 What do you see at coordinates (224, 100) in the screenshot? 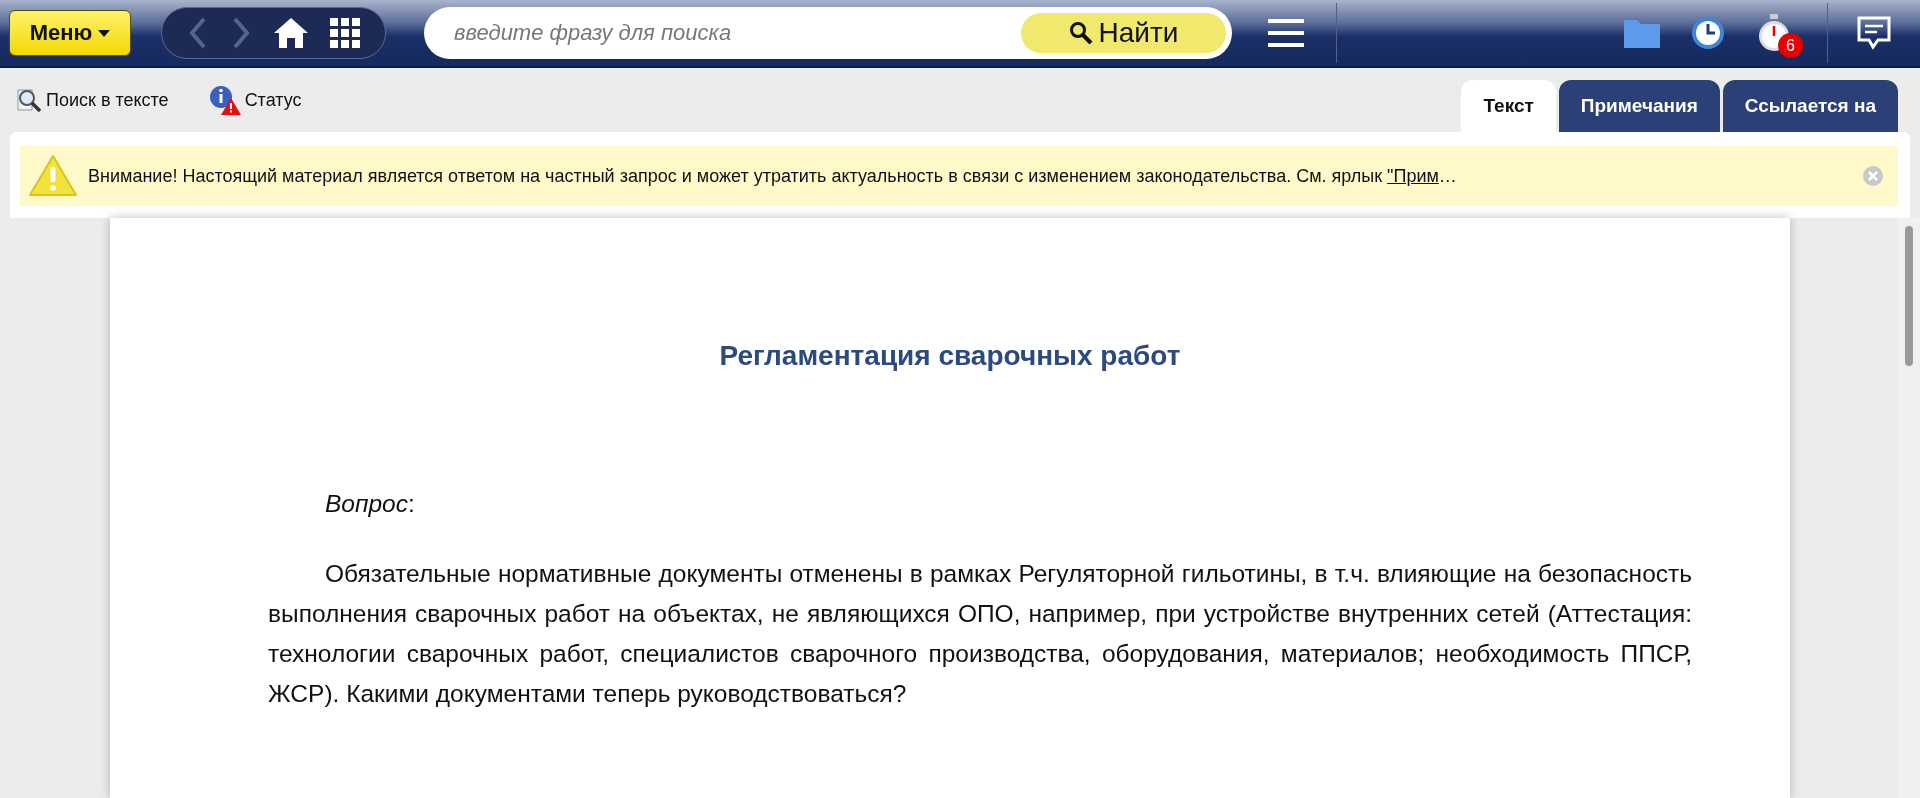
I see `info-warning-icon` at bounding box center [224, 100].